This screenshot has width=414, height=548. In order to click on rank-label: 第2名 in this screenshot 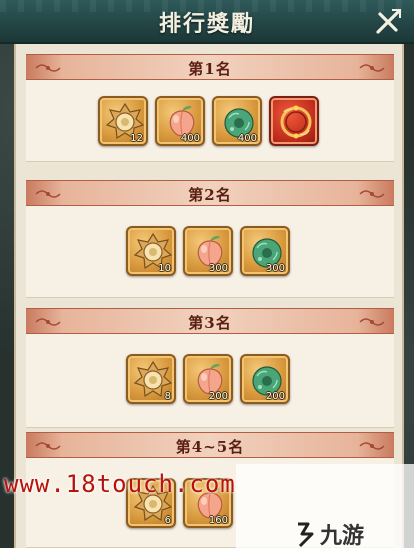, I will do `click(210, 195)`.